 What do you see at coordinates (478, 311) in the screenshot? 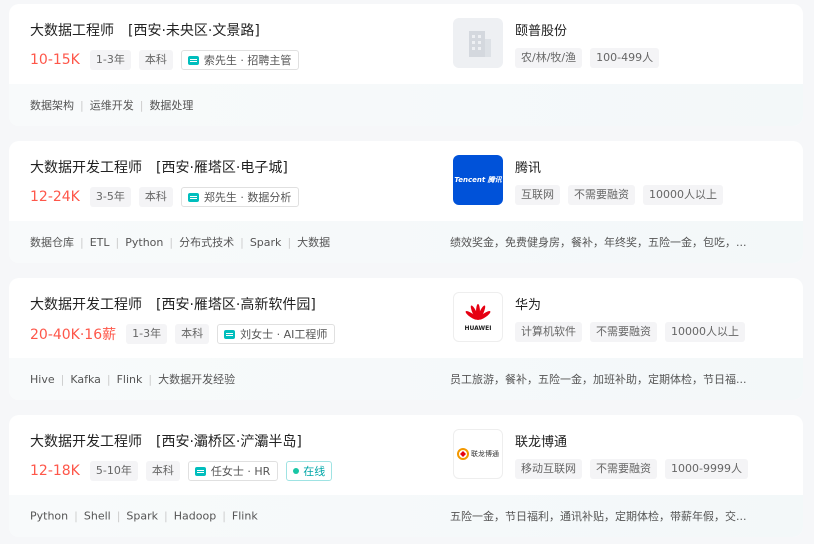
I see `huawei-flower-icon` at bounding box center [478, 311].